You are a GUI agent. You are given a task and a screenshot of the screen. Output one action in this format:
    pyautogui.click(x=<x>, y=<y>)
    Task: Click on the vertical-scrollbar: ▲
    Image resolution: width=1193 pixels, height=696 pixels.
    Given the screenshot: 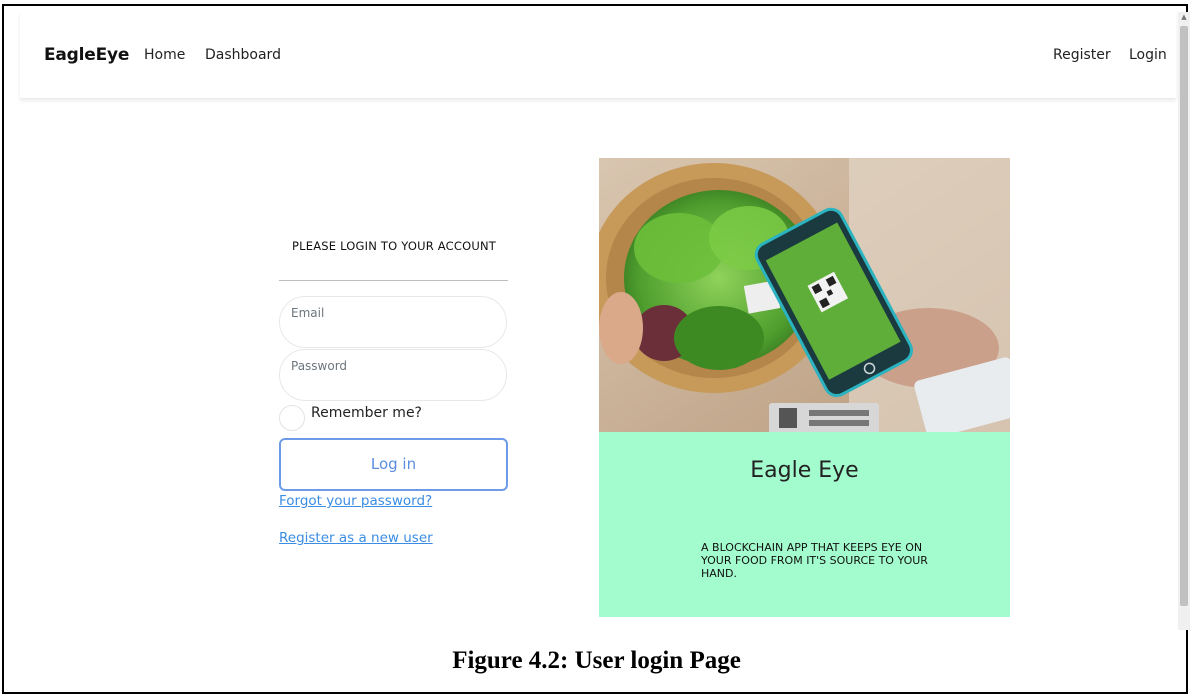 What is the action you would take?
    pyautogui.click(x=1184, y=321)
    